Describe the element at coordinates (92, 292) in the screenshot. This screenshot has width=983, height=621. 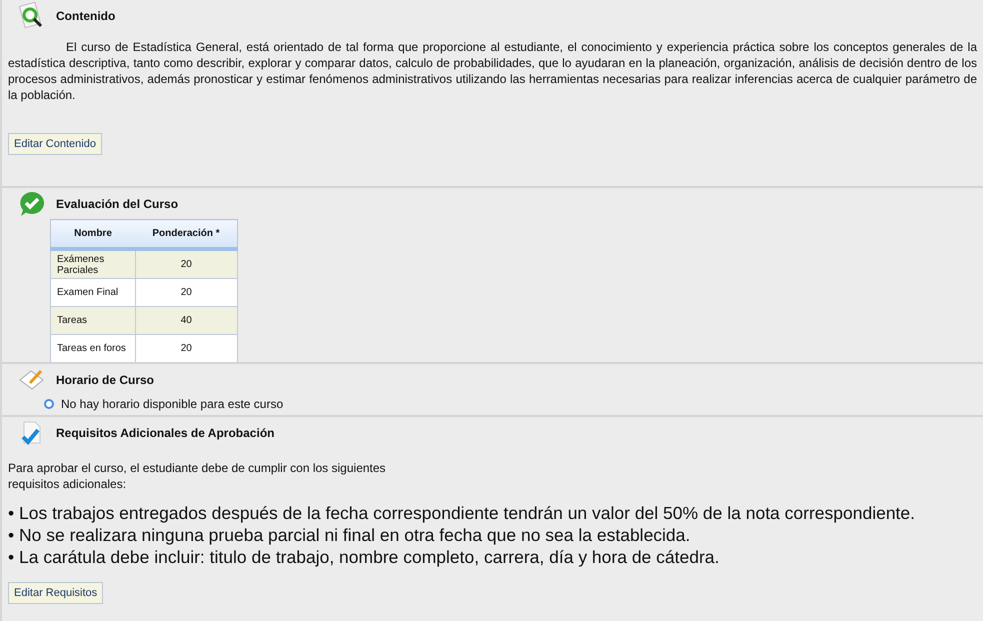
I see `table-cell: Examen Final` at that location.